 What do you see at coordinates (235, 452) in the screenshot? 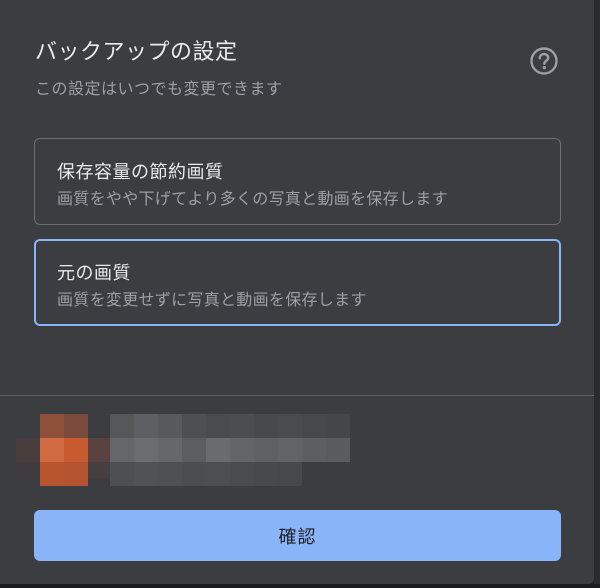
I see `account-info-redacted` at bounding box center [235, 452].